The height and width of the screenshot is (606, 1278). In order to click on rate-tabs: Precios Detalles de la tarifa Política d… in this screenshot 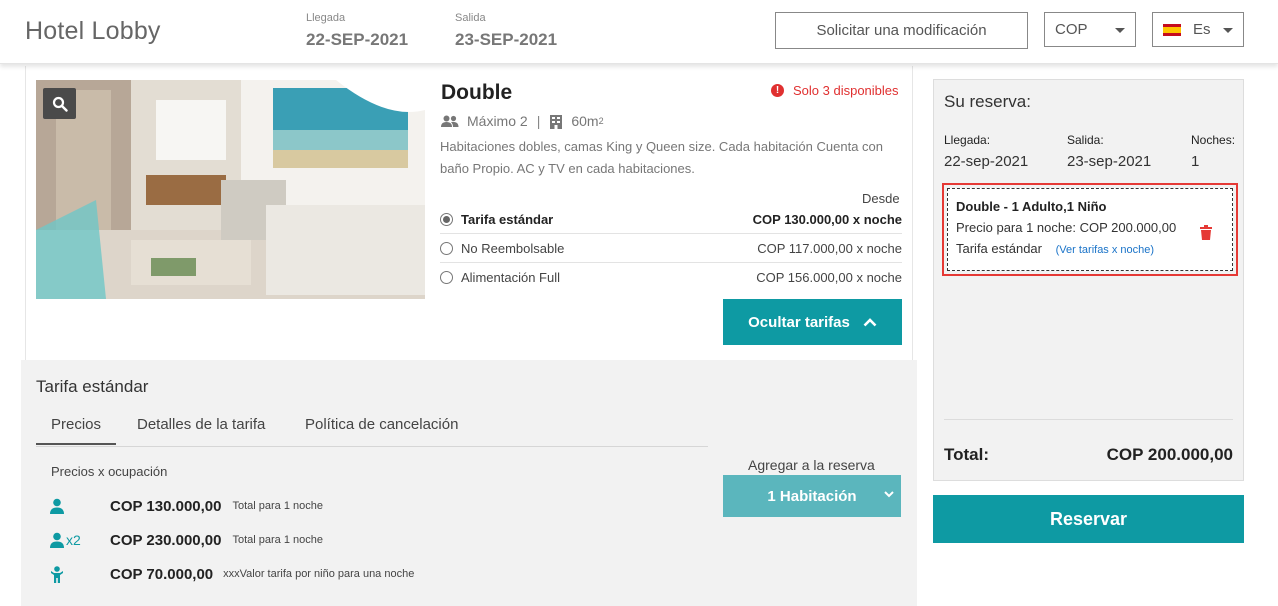, I will do `click(372, 426)`.